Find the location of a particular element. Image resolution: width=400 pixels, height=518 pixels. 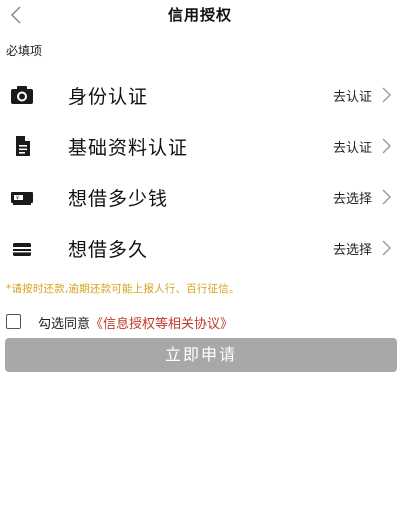

card-icon is located at coordinates (22, 249).